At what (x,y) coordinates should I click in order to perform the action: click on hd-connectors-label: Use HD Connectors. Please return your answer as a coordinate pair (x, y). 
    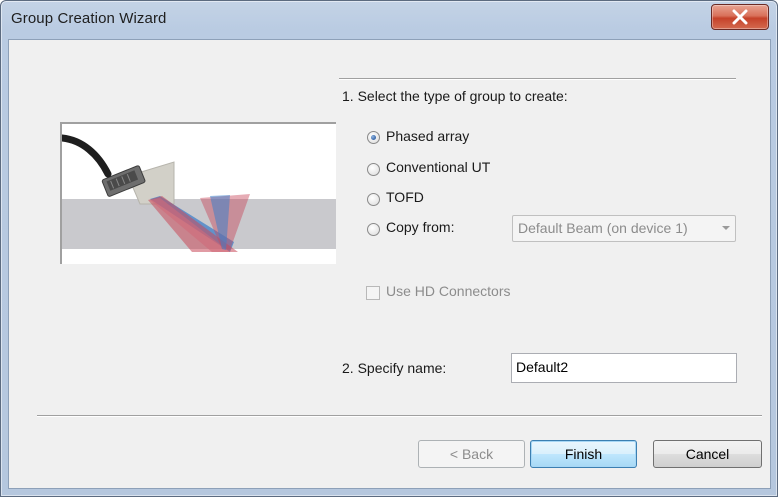
    Looking at the image, I should click on (448, 291).